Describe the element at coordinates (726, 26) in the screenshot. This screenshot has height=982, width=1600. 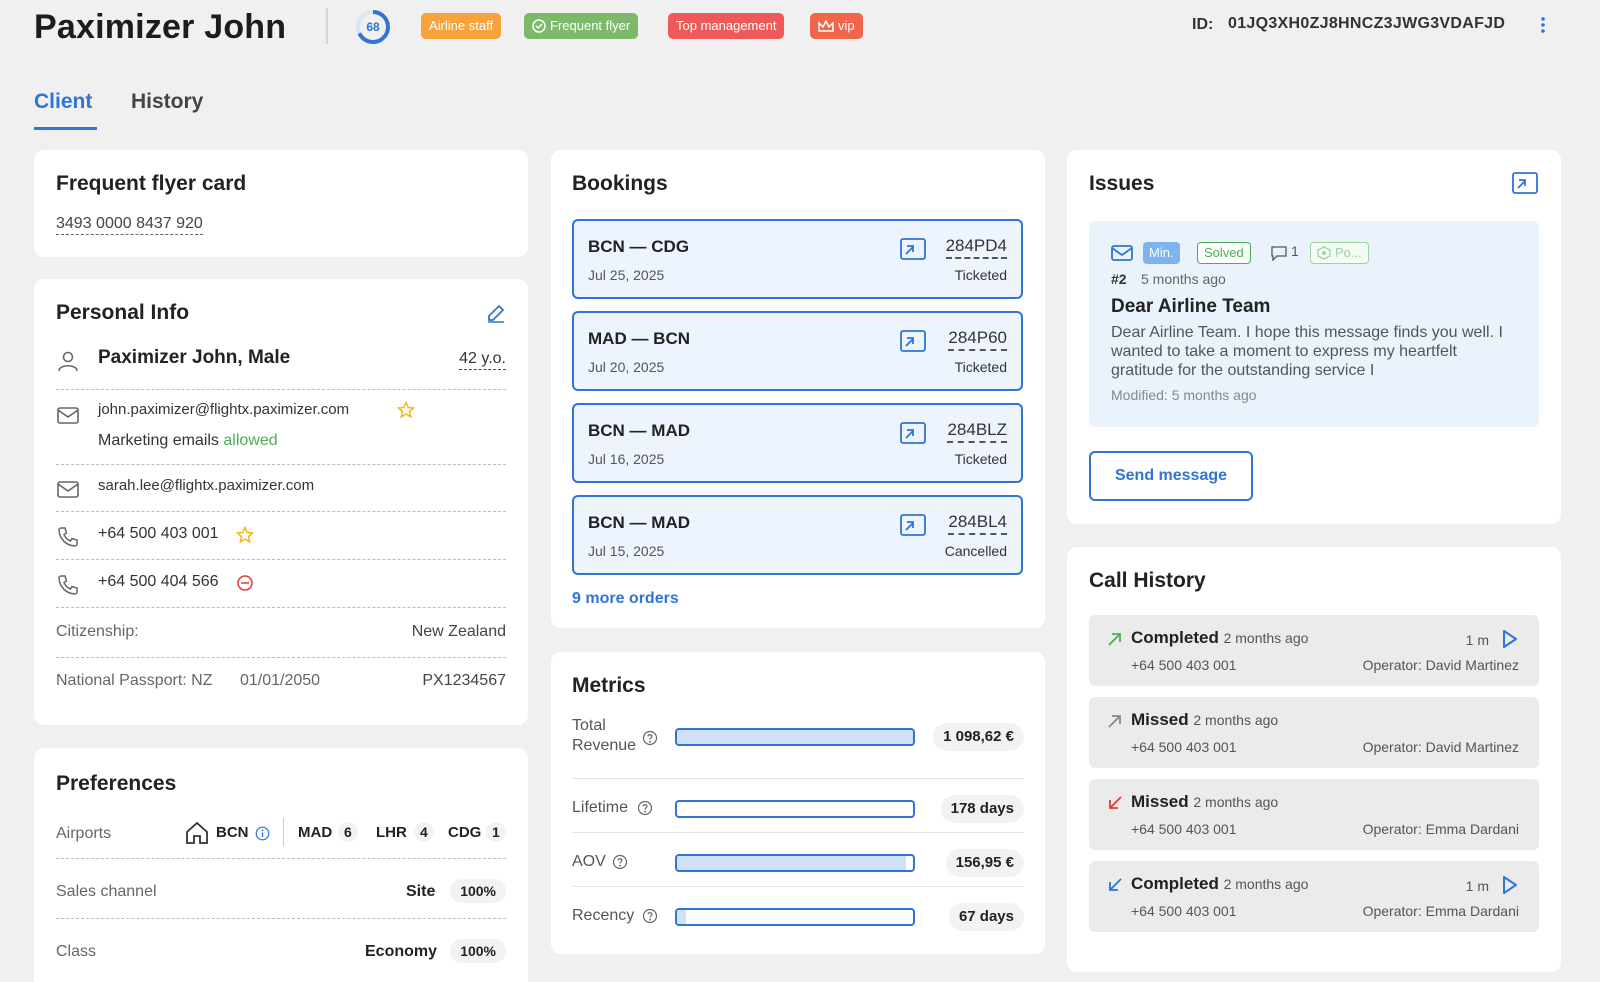
I see `tag-top-management: Top management` at that location.